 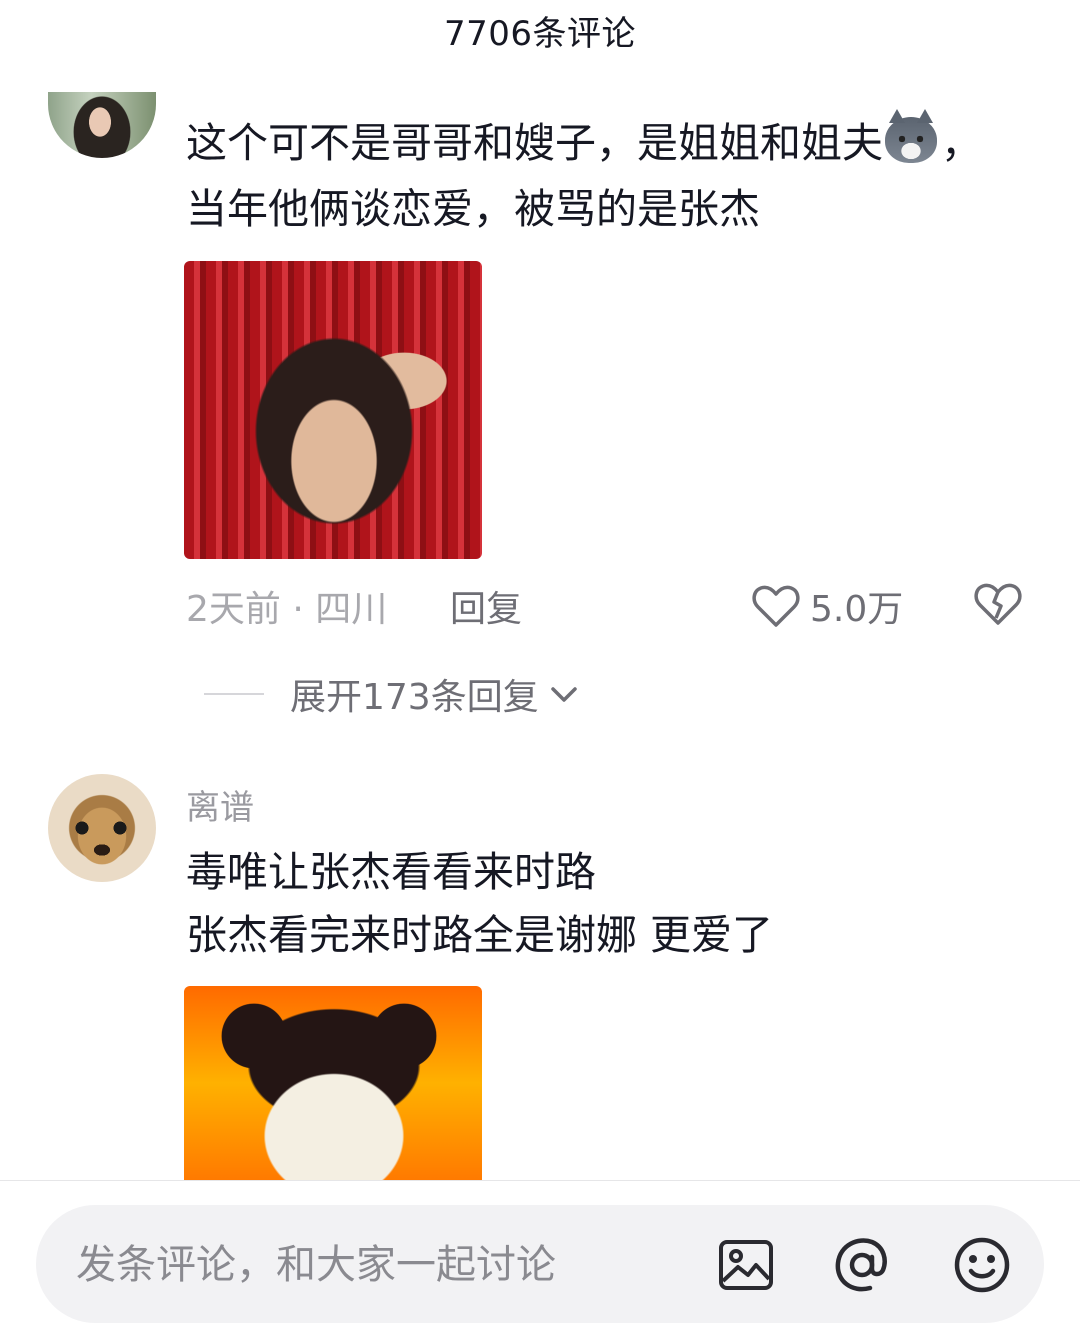 What do you see at coordinates (563, 694) in the screenshot?
I see `chevron-down-icon` at bounding box center [563, 694].